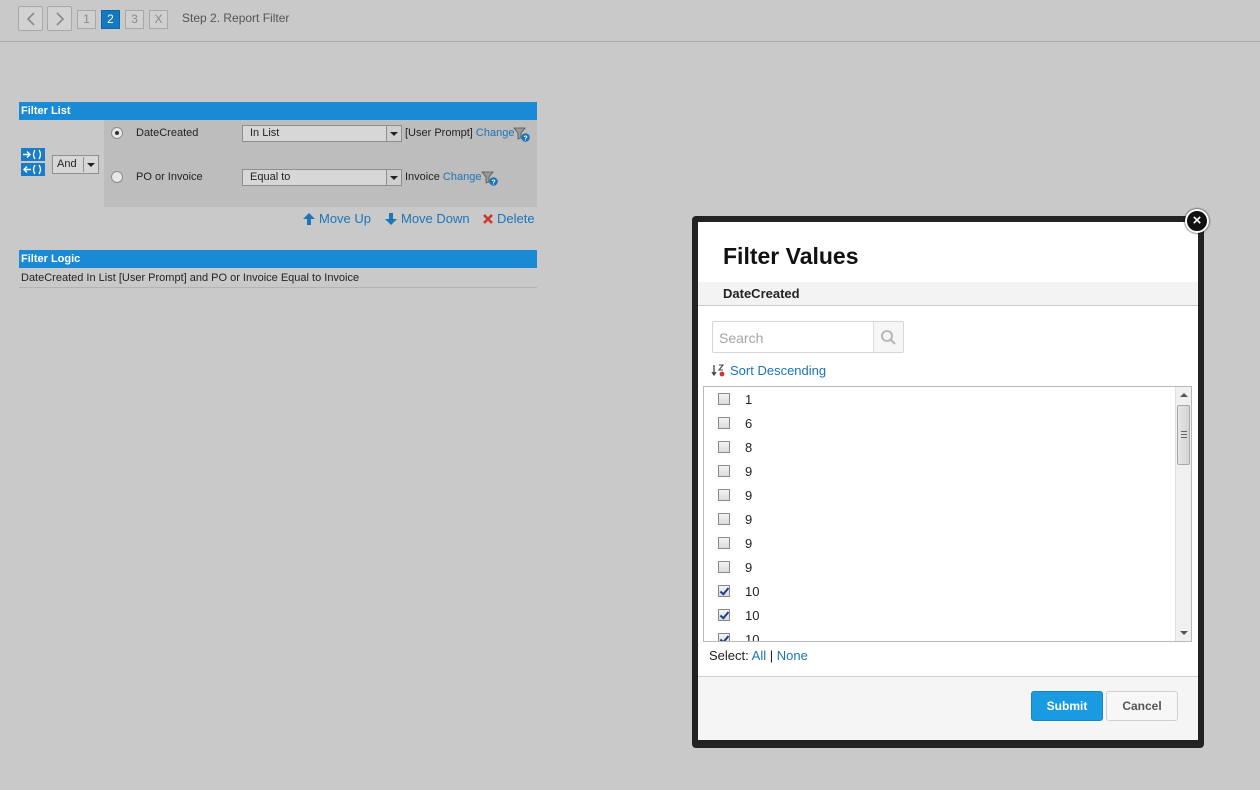 This screenshot has height=790, width=1260. What do you see at coordinates (888, 337) in the screenshot?
I see `search-button` at bounding box center [888, 337].